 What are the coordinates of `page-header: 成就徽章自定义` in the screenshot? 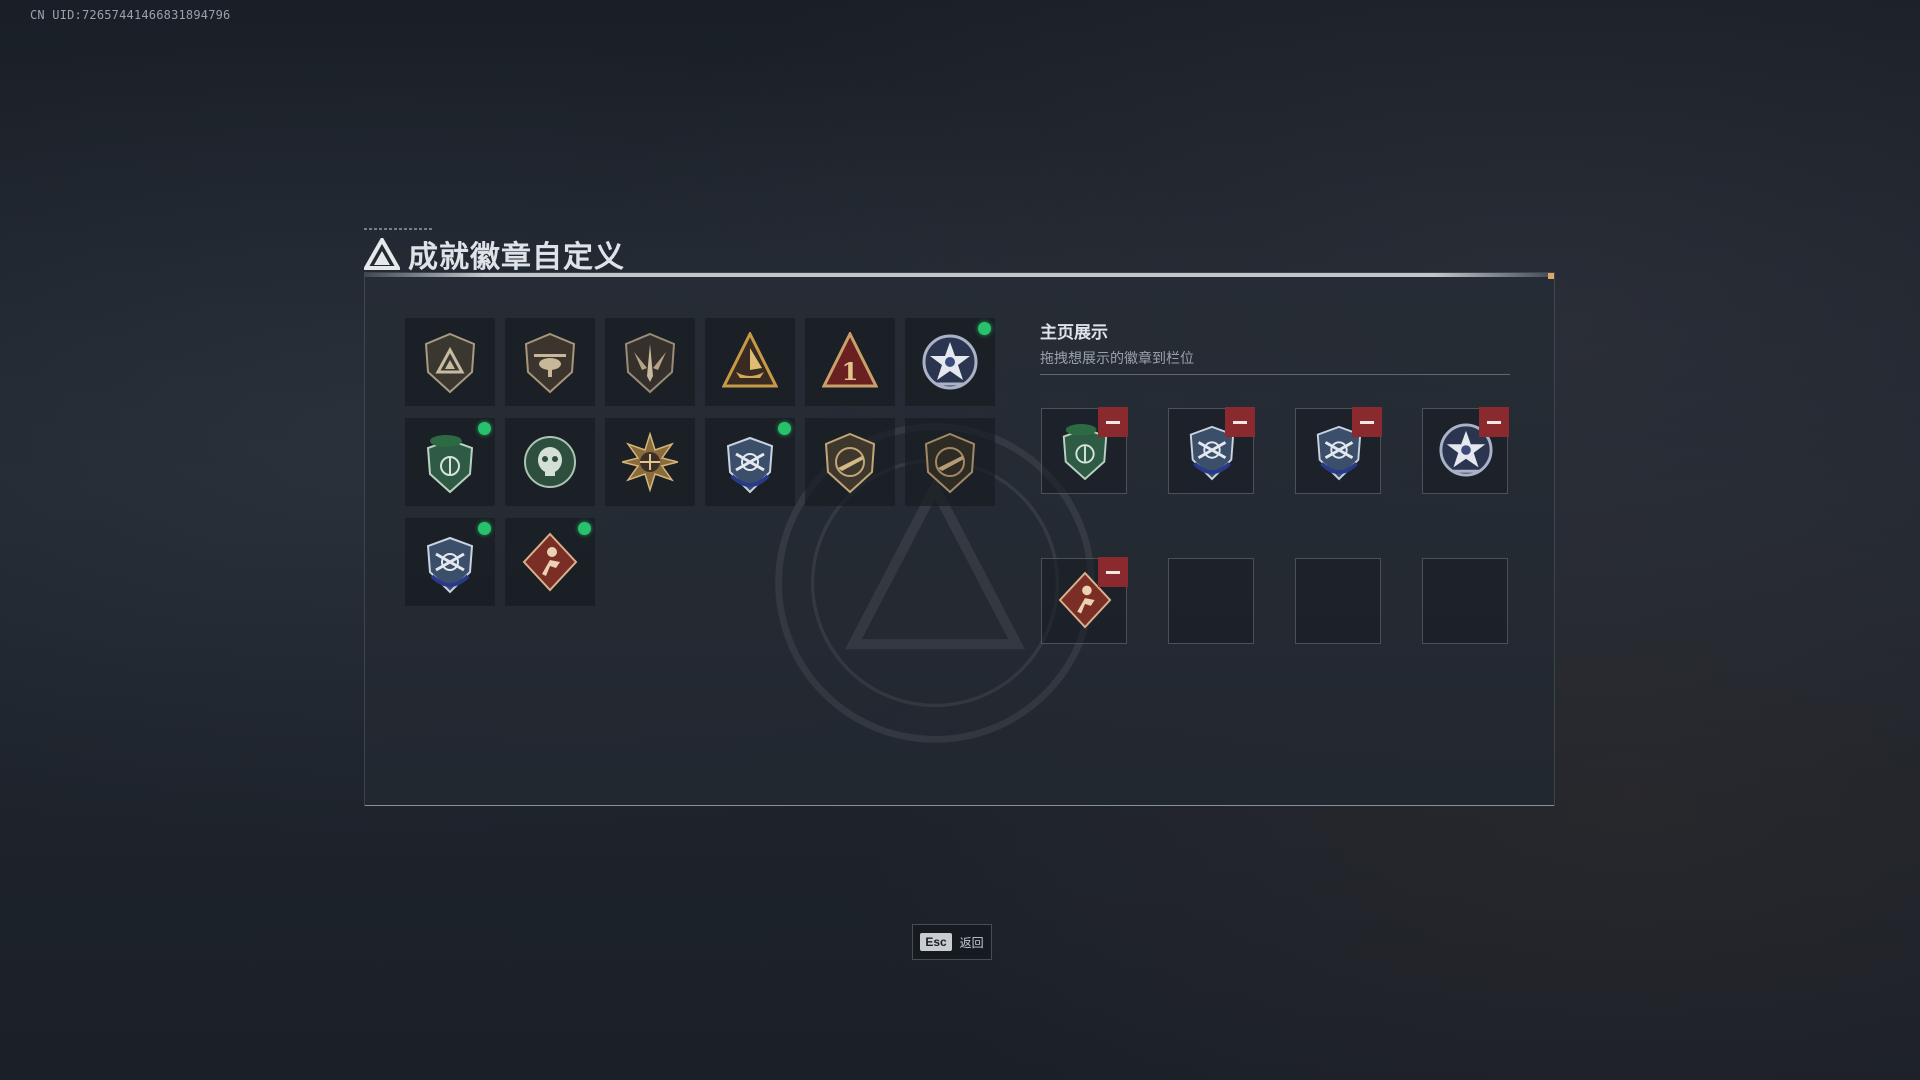 It's located at (494, 254).